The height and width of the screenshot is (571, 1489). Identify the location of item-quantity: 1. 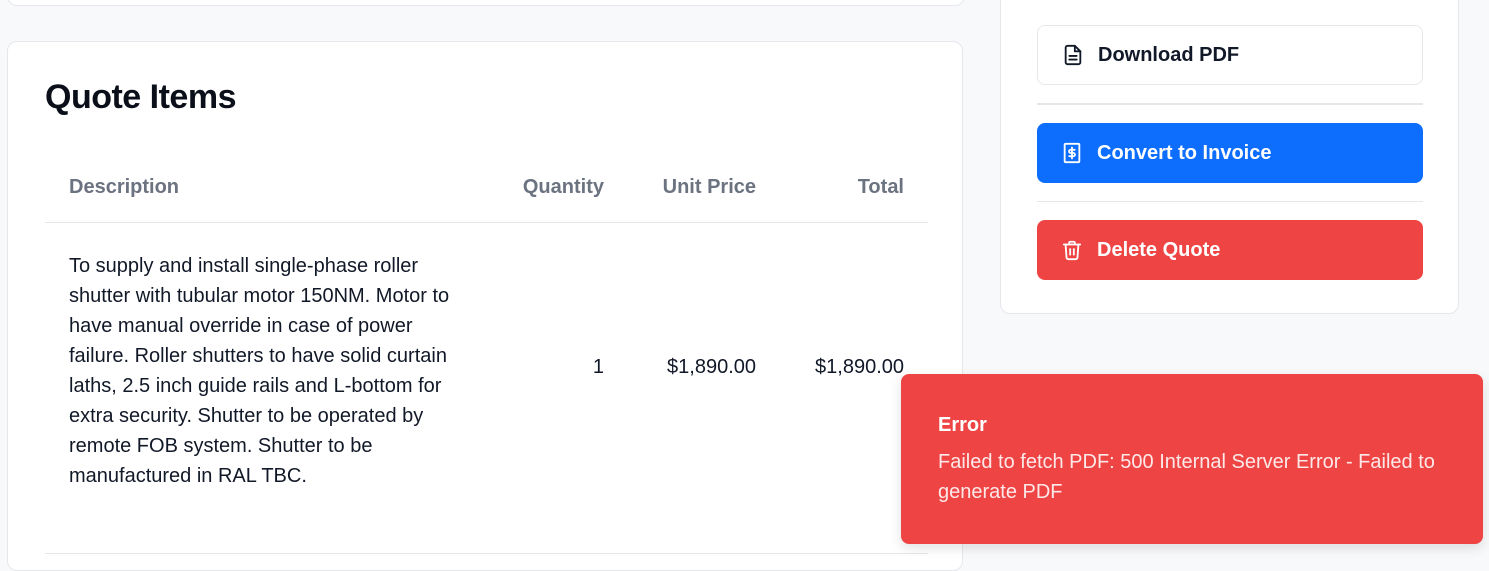
(598, 367).